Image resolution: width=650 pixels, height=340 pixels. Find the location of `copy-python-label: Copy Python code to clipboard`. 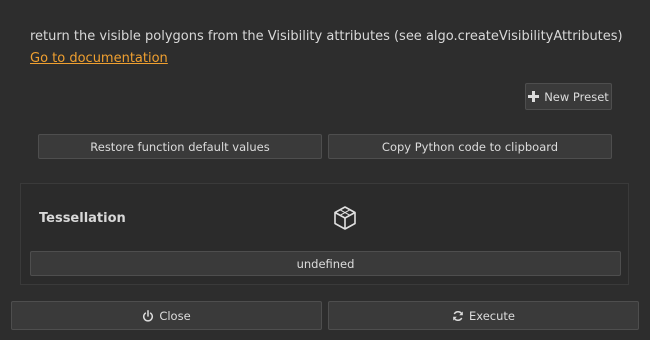

copy-python-label: Copy Python code to clipboard is located at coordinates (470, 146).